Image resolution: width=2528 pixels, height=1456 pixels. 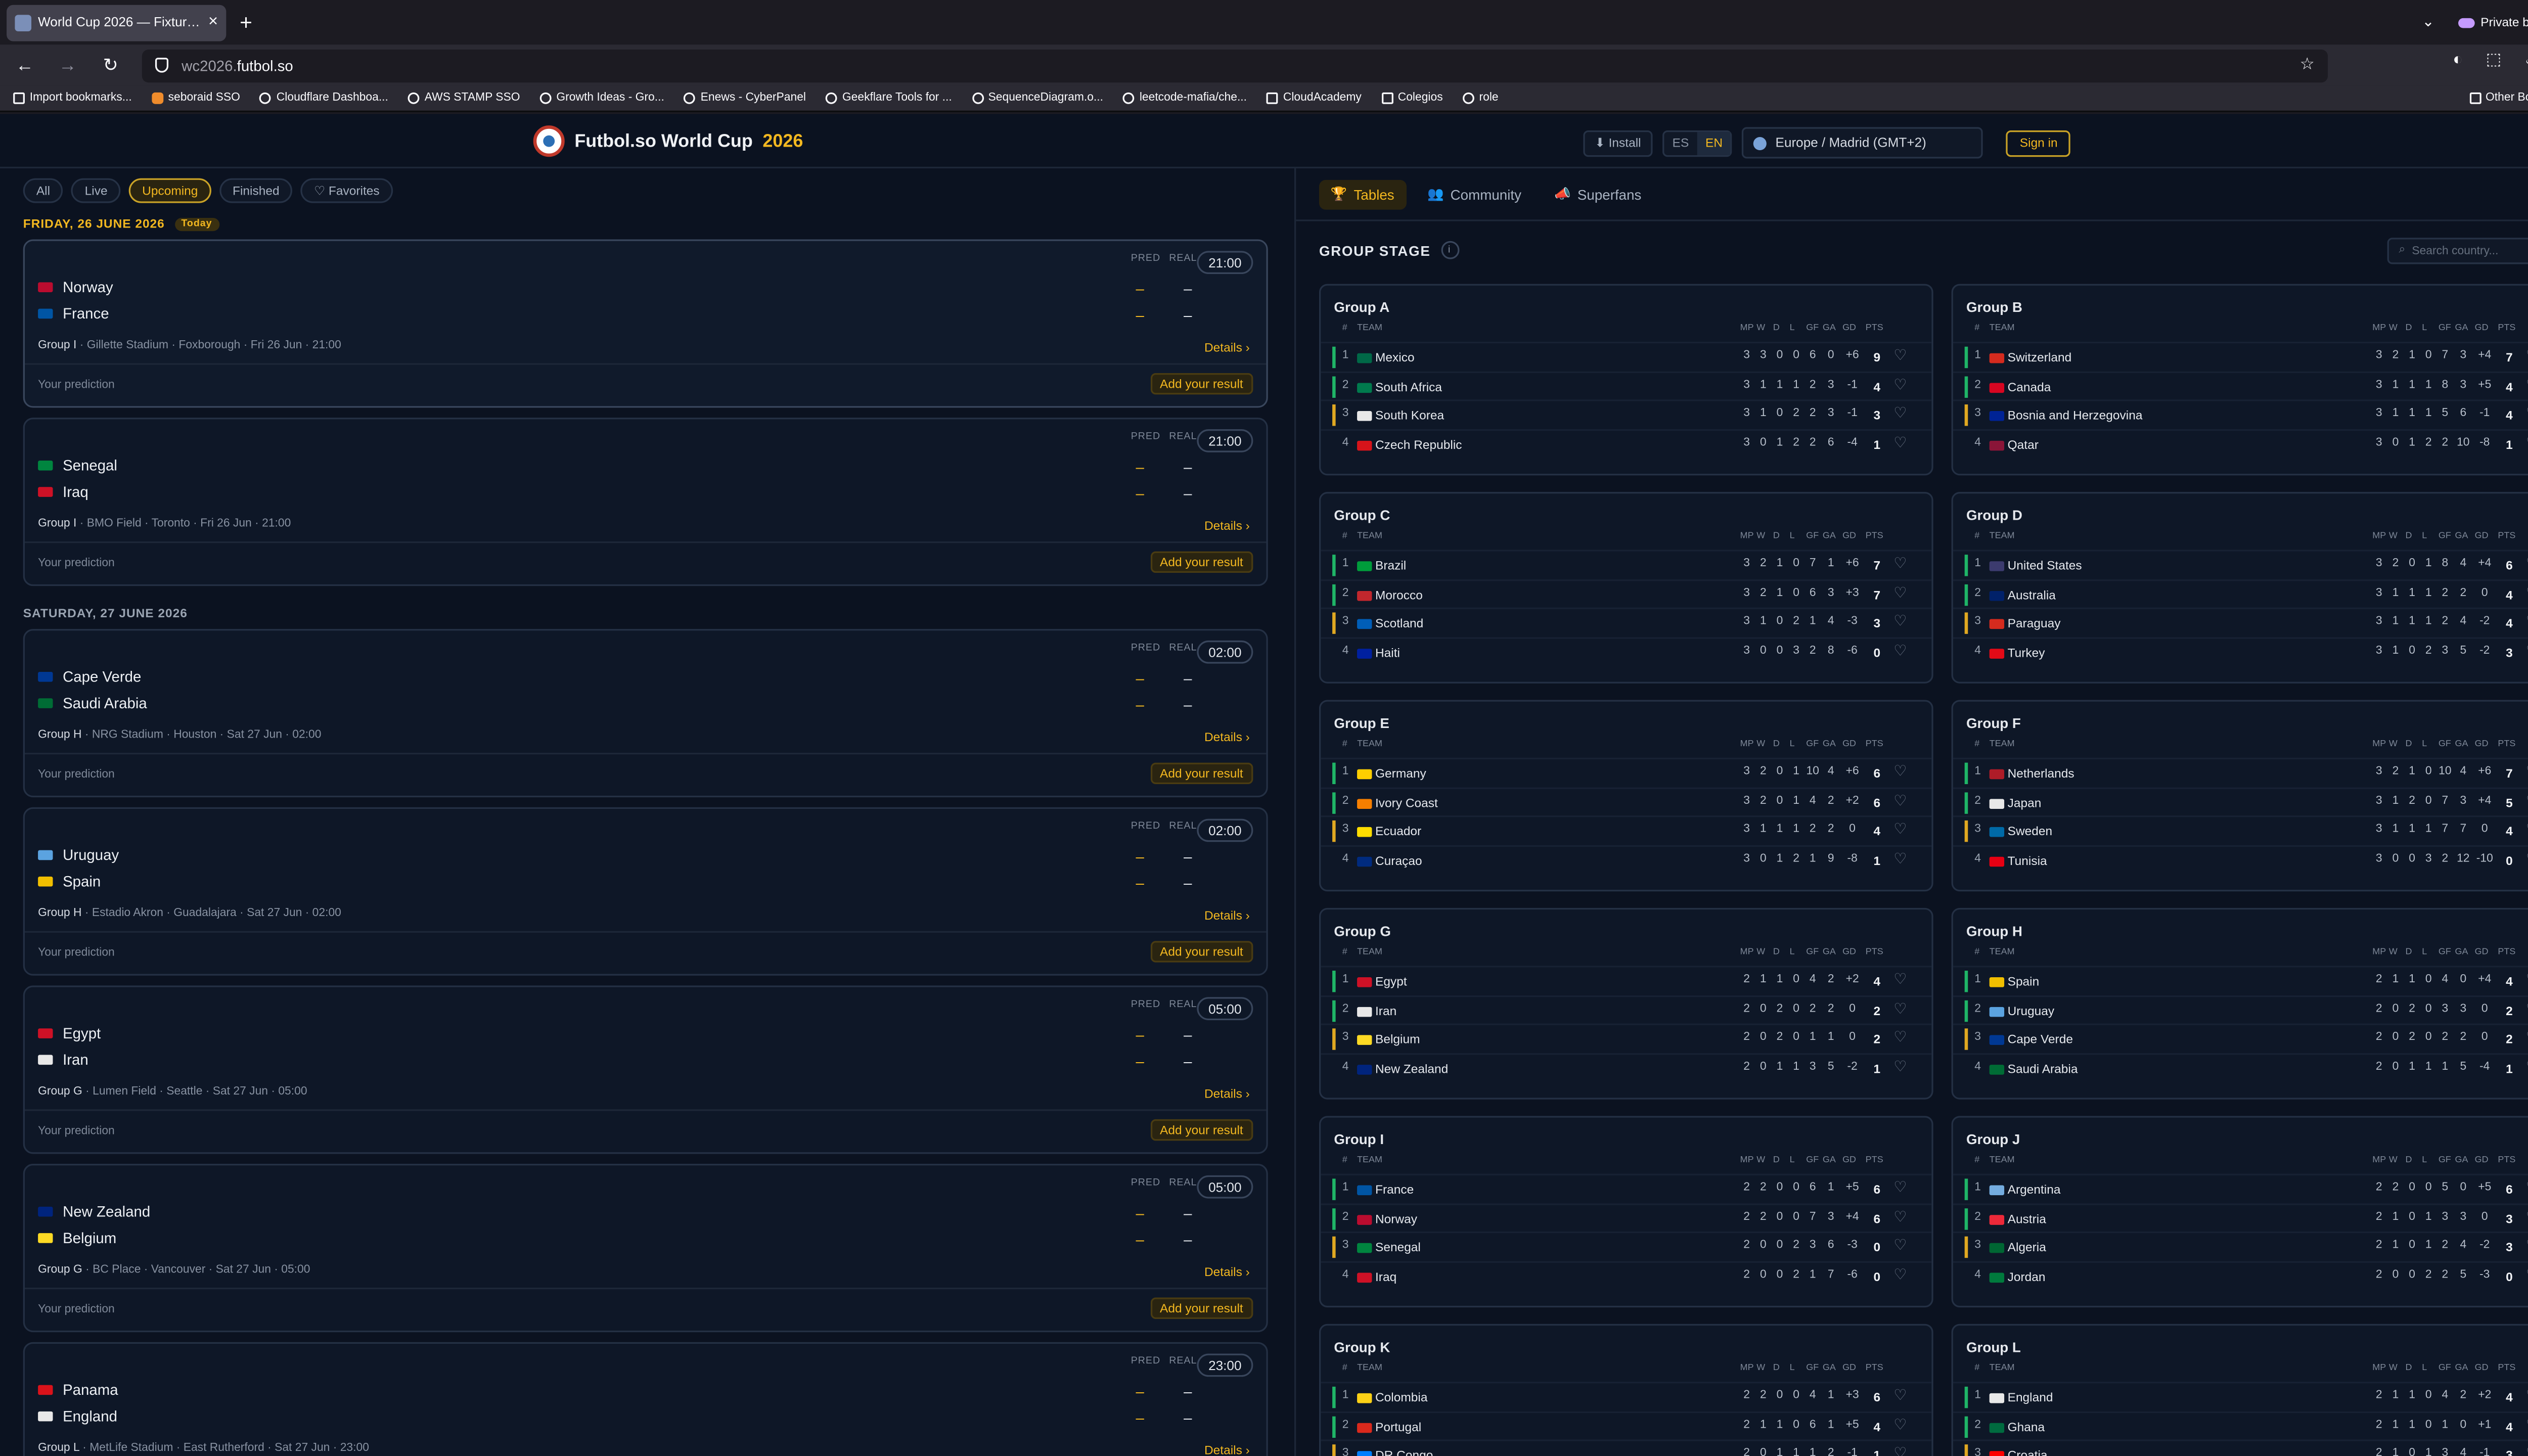 I want to click on extension-icon: ◐, so click(x=2458, y=60).